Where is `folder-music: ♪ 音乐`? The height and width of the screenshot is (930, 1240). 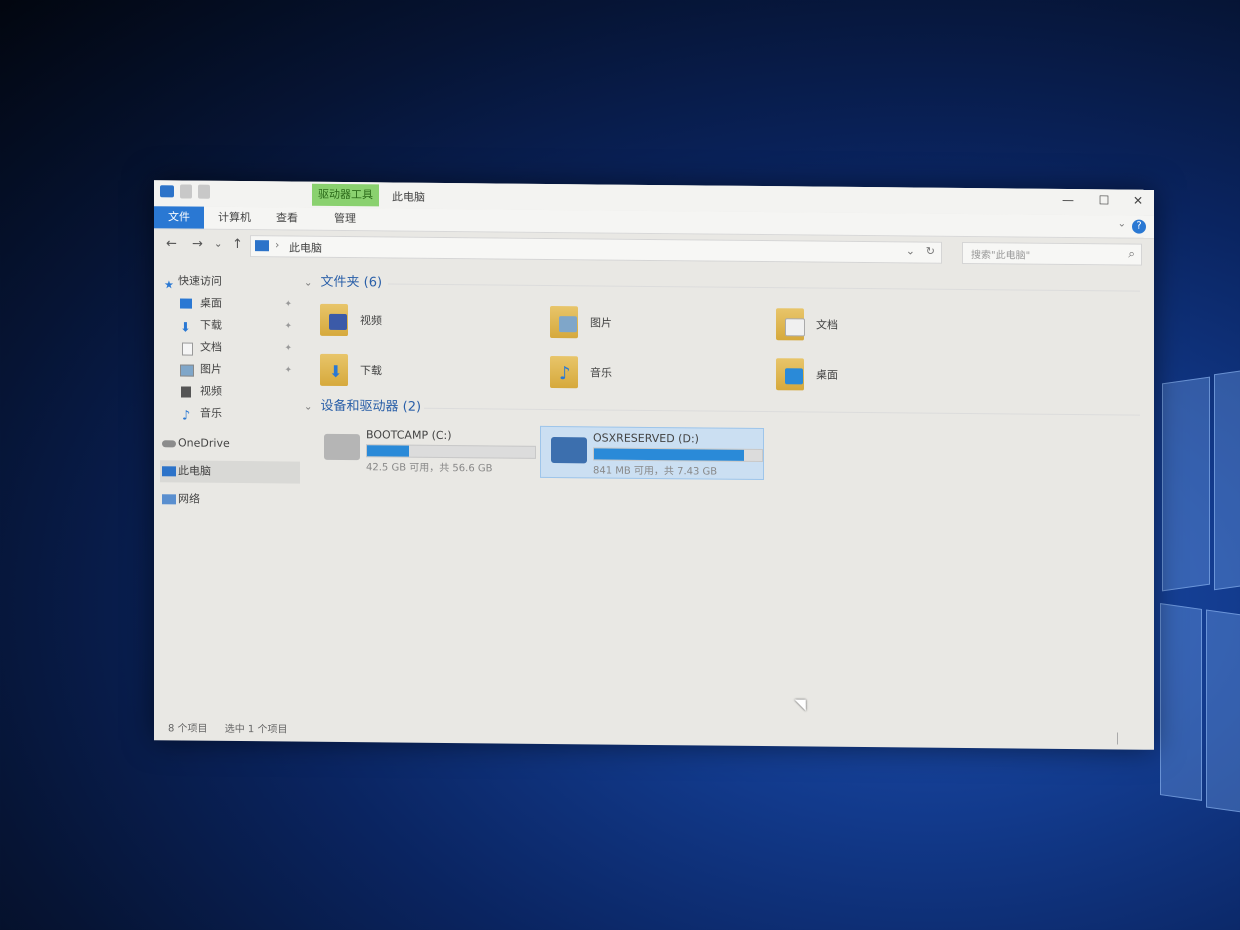 folder-music: ♪ 音乐 is located at coordinates (634, 373).